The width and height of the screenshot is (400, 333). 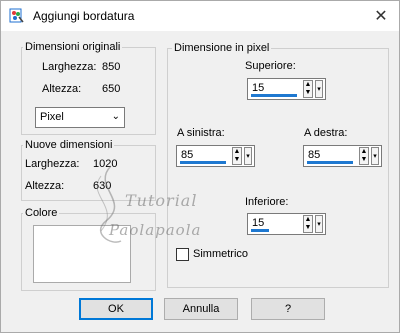 What do you see at coordinates (52, 164) in the screenshot?
I see `new-width-label: Larghezza:` at bounding box center [52, 164].